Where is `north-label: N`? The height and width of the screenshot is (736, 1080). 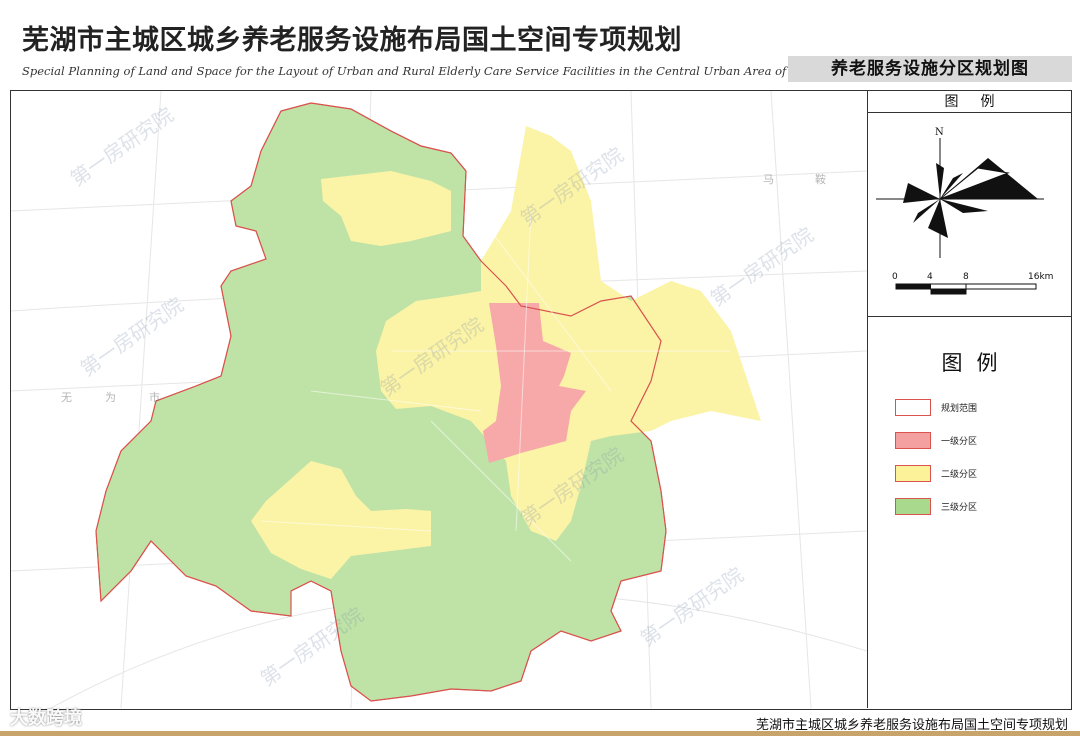 north-label: N is located at coordinates (939, 132).